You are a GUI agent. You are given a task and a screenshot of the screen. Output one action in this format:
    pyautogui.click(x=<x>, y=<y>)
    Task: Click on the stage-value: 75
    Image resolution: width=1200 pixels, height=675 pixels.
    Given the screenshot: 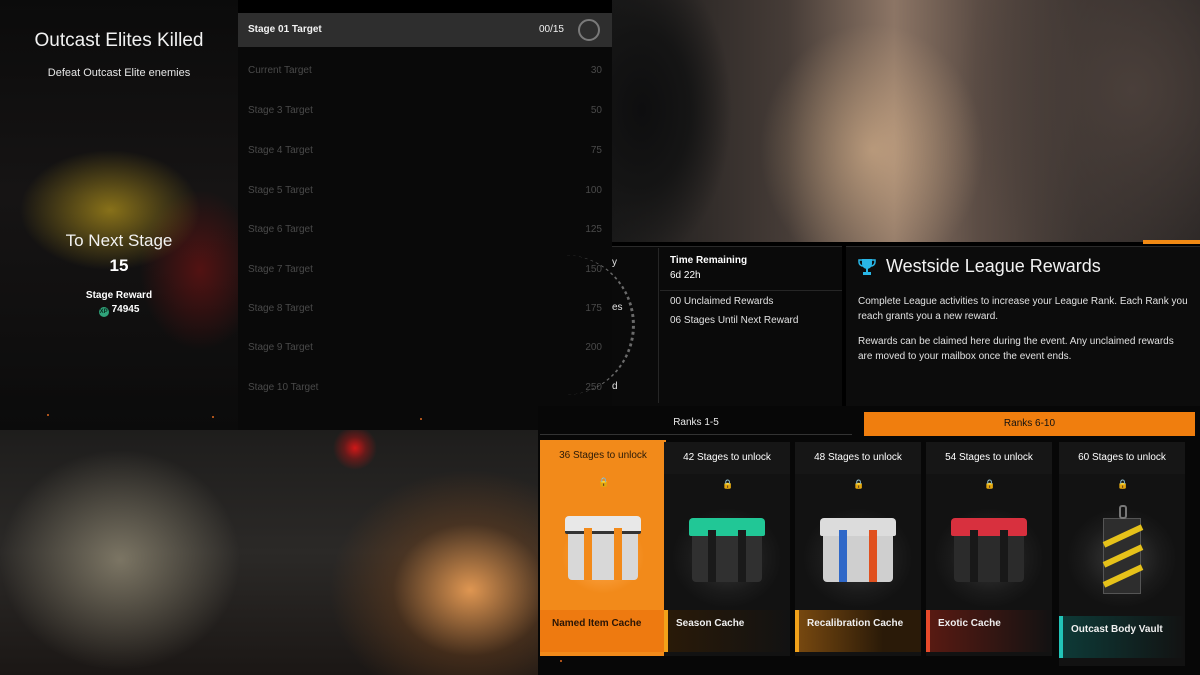 What is the action you would take?
    pyautogui.click(x=596, y=150)
    